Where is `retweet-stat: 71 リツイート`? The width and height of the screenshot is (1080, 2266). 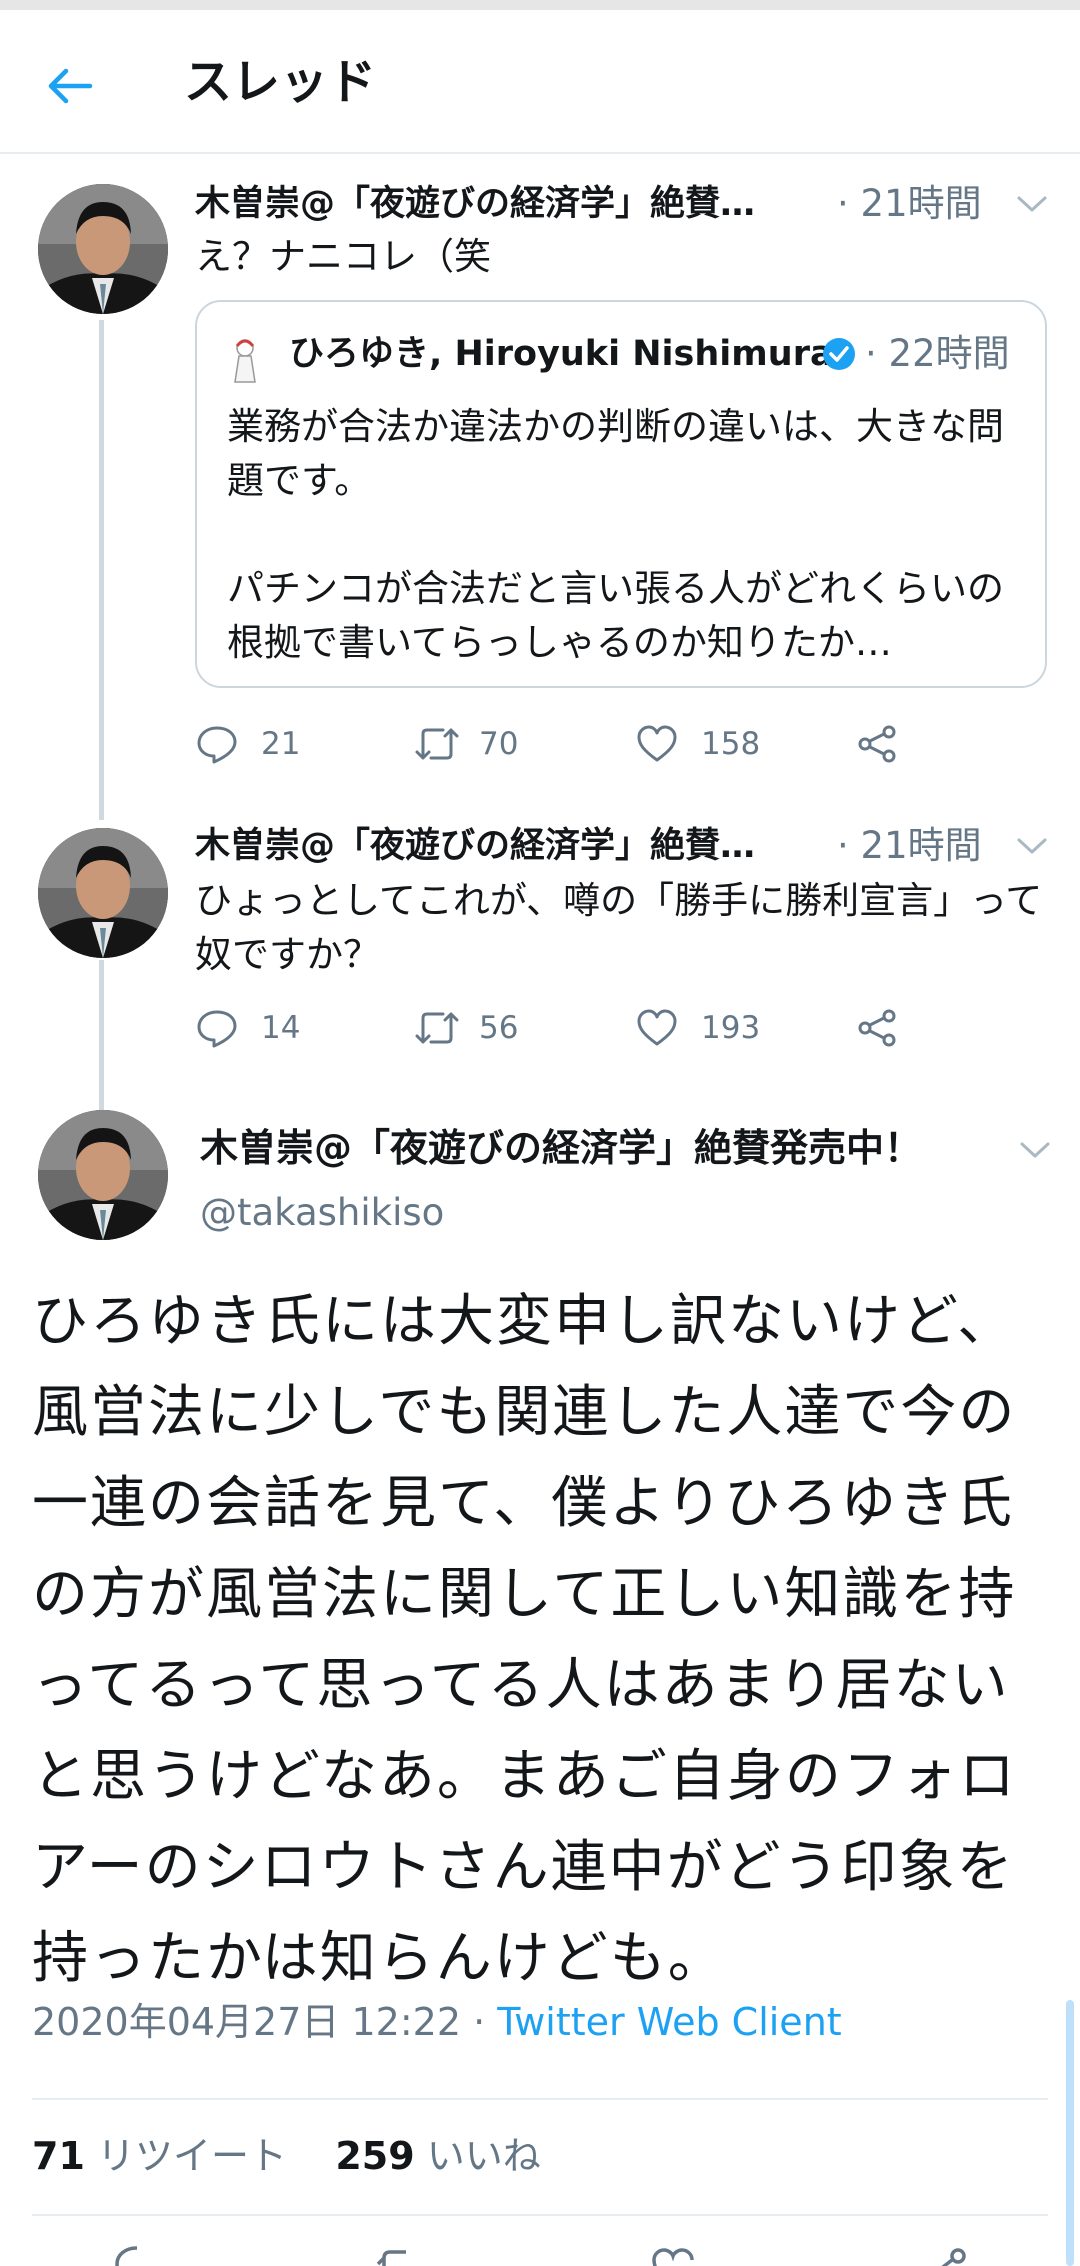 retweet-stat: 71 リツイート is located at coordinates (159, 2156).